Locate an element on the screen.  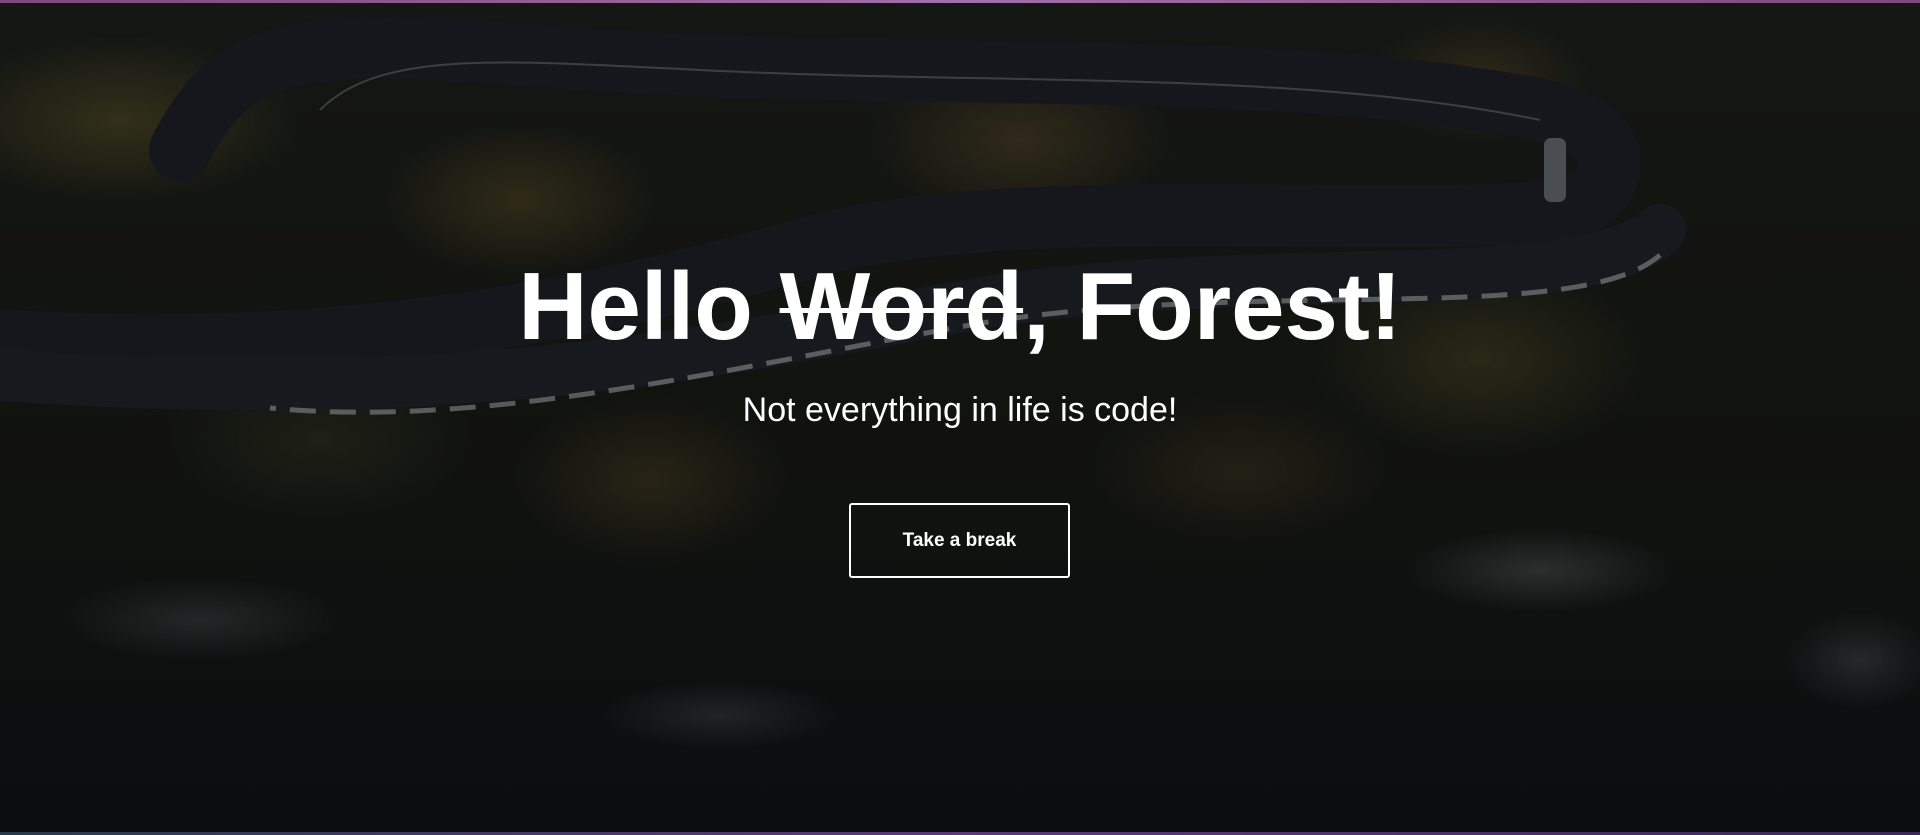
top-border is located at coordinates (960, 1).